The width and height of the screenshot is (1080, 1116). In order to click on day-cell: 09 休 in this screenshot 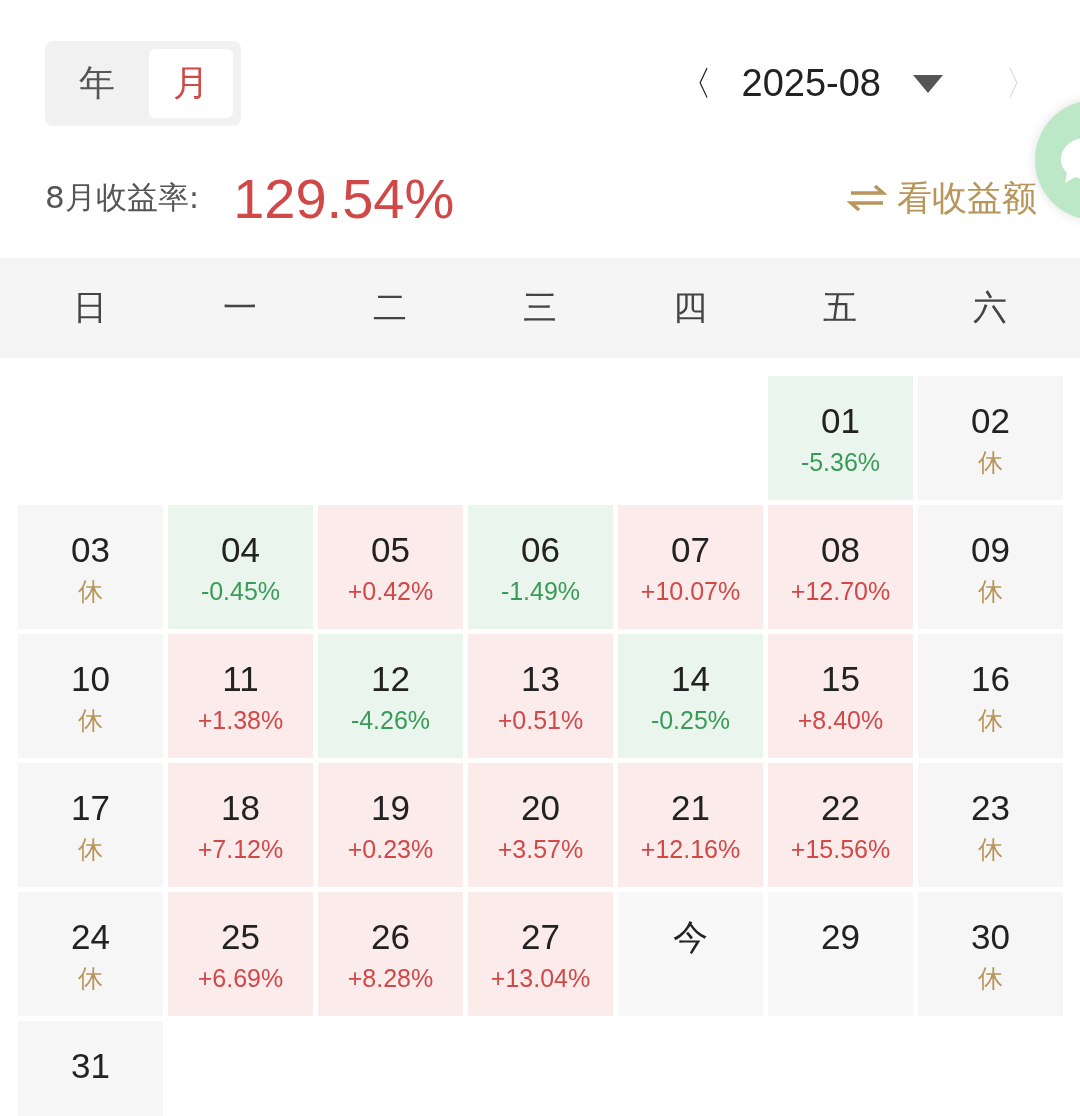, I will do `click(990, 567)`.